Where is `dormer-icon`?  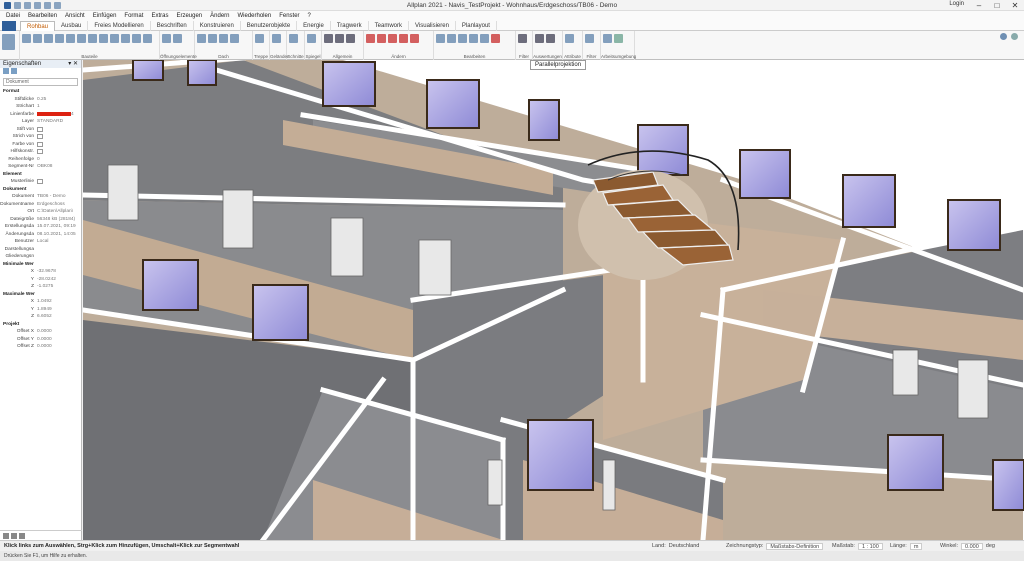 dormer-icon is located at coordinates (212, 38).